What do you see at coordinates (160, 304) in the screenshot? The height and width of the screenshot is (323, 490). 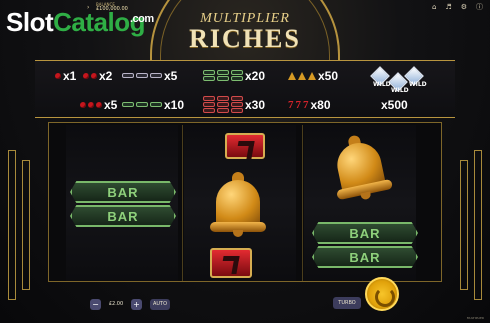 I see `autoplay-button: AUTO` at bounding box center [160, 304].